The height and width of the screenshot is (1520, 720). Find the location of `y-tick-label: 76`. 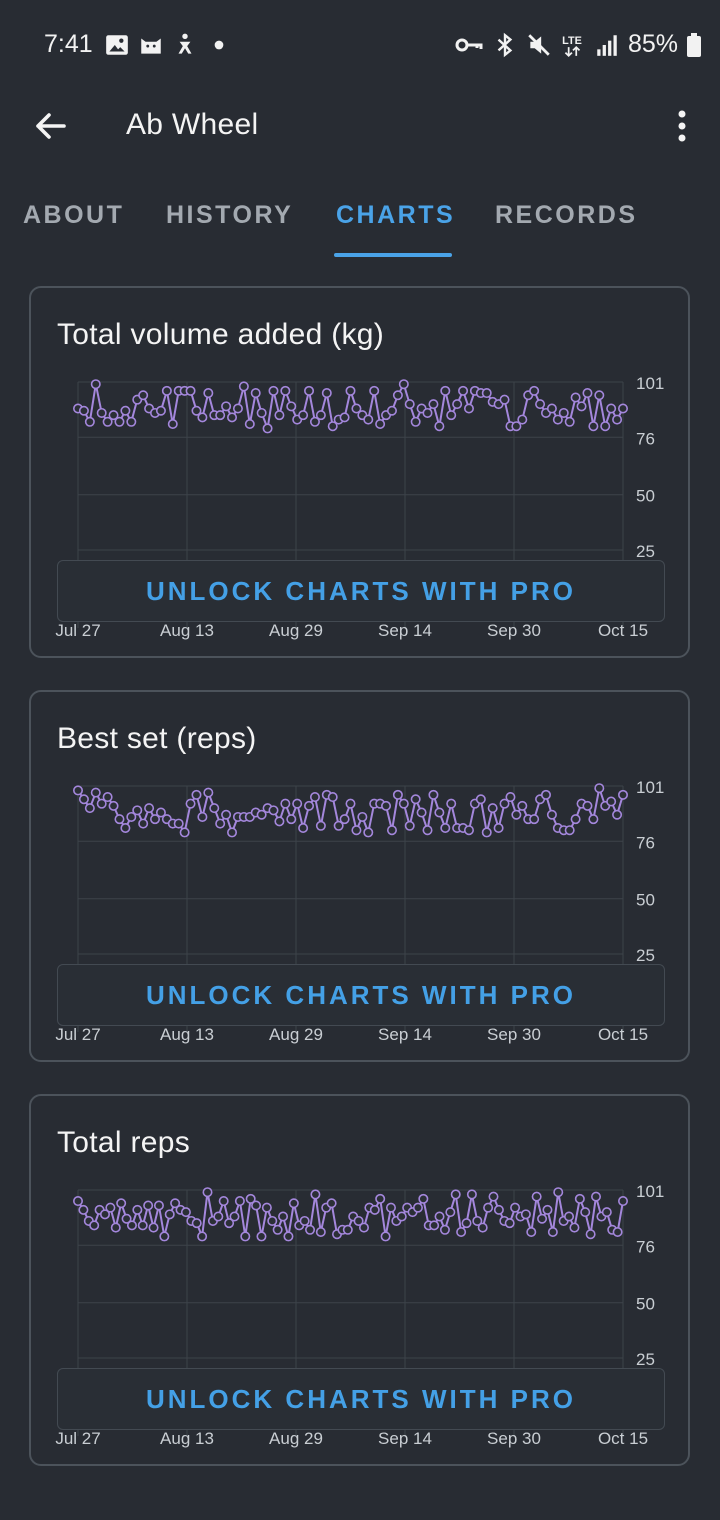

y-tick-label: 76 is located at coordinates (645, 438).